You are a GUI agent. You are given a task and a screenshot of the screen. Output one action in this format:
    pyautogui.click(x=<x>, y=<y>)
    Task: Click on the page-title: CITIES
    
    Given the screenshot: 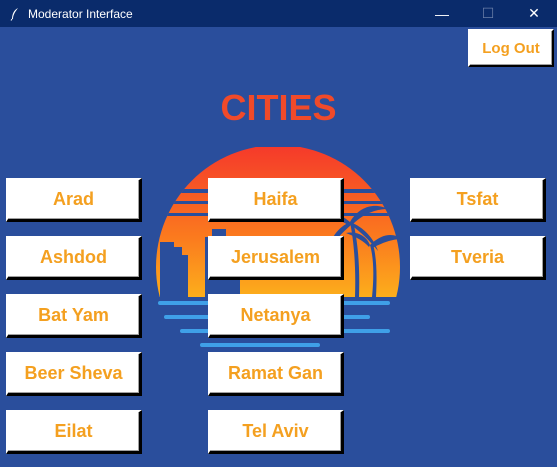 What is the action you would take?
    pyautogui.click(x=278, y=107)
    